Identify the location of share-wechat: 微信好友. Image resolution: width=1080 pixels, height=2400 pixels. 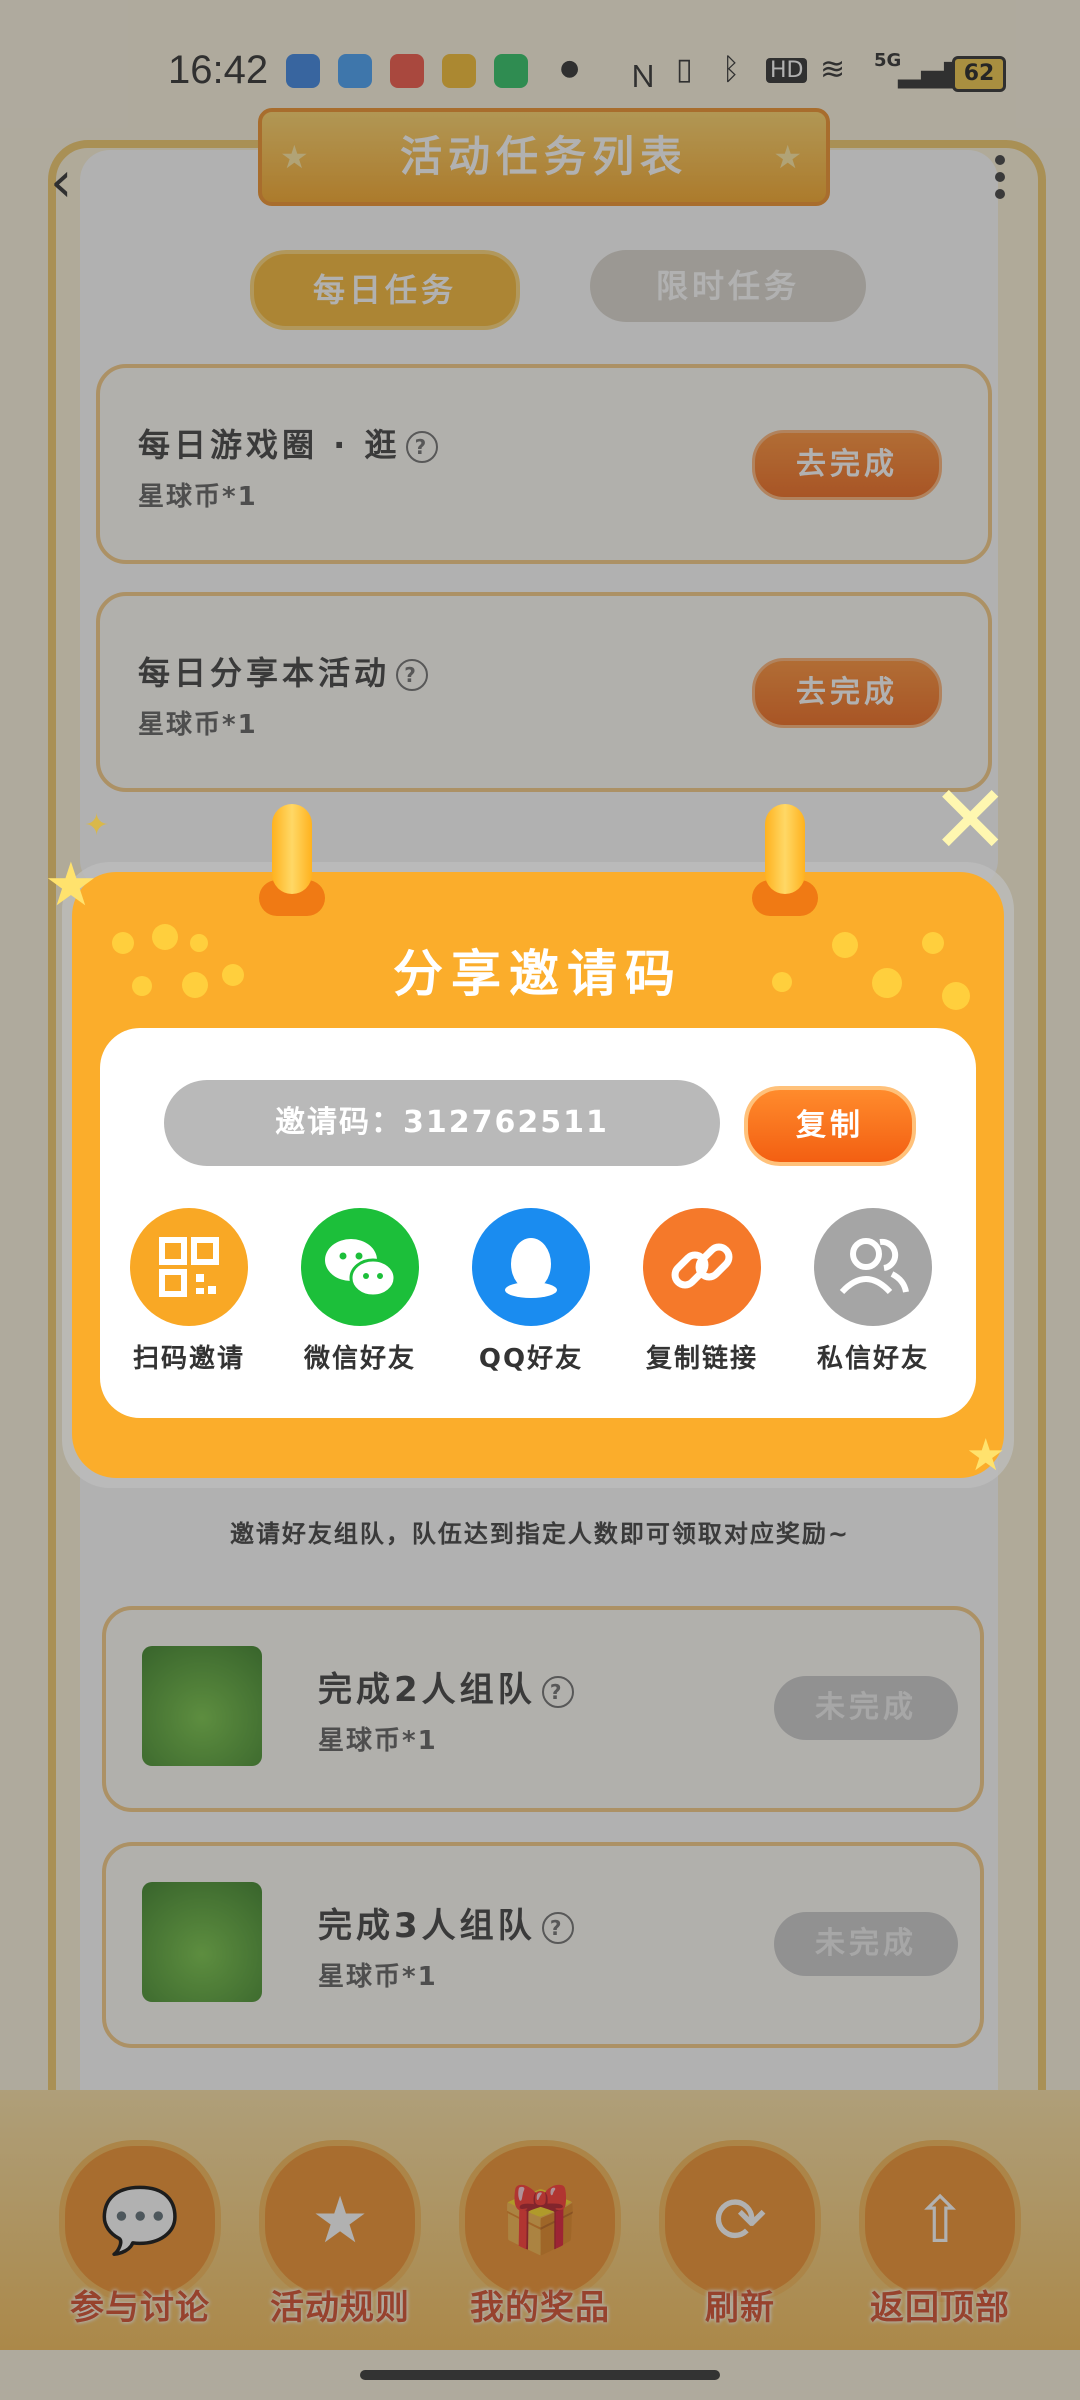
(360, 1291).